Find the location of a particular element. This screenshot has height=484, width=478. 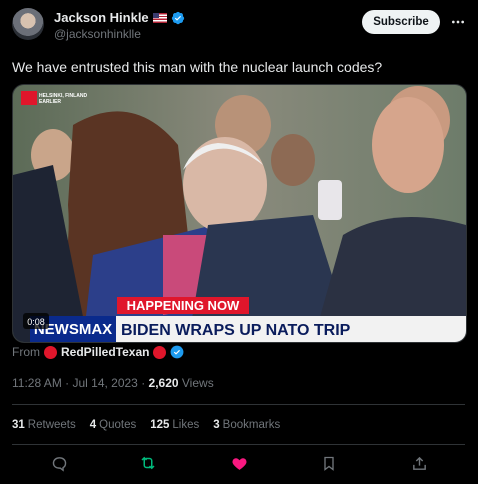

views-label: Views is located at coordinates (196, 383).